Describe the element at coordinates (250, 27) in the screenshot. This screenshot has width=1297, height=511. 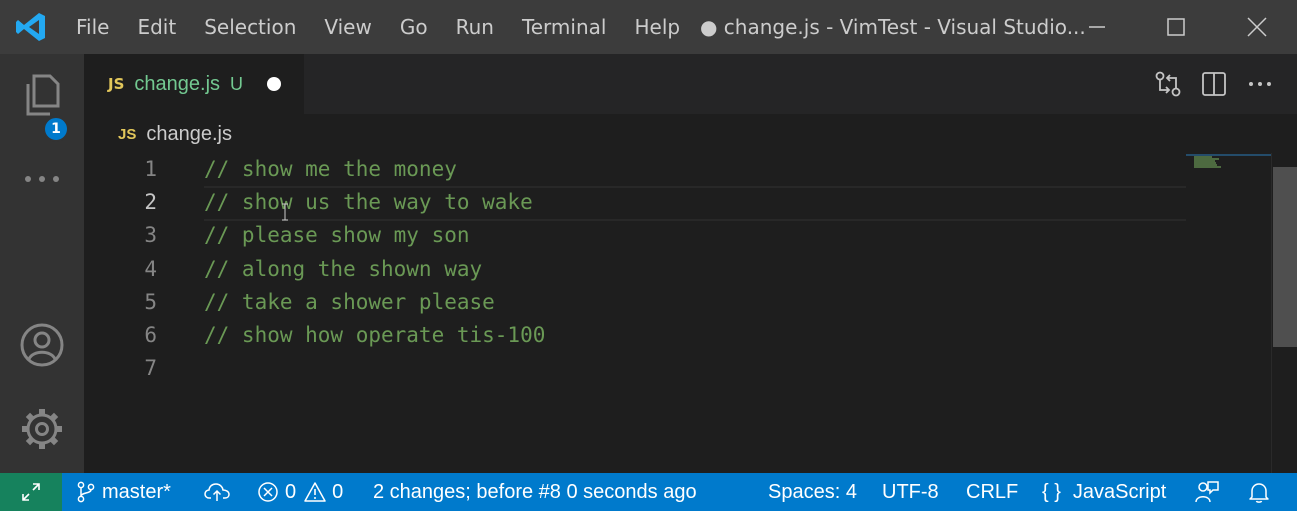
I see `menu-selection: Selection` at that location.